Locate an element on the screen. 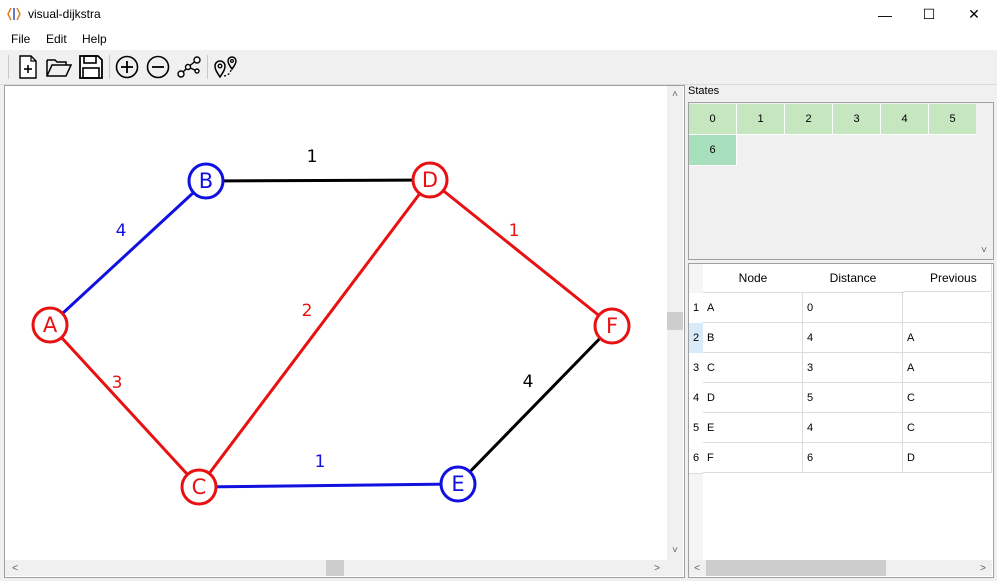  node-E: E is located at coordinates (458, 484).